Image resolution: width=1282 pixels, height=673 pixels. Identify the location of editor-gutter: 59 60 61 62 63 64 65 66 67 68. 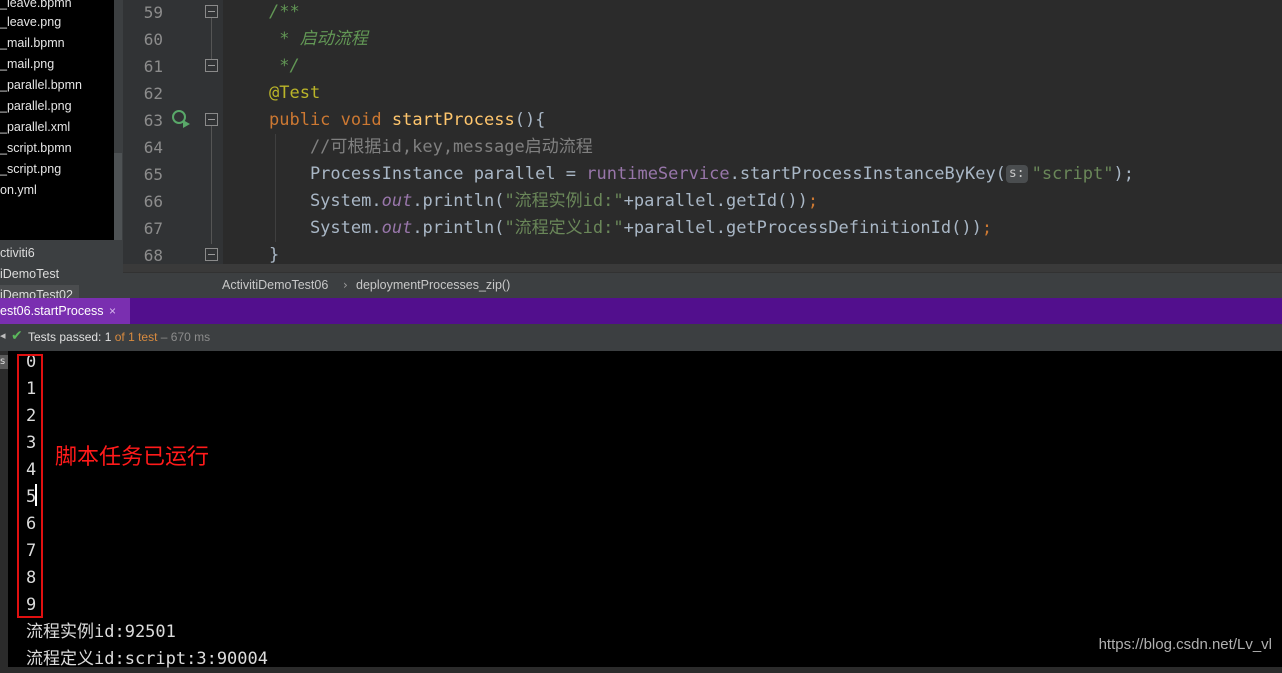
(173, 136).